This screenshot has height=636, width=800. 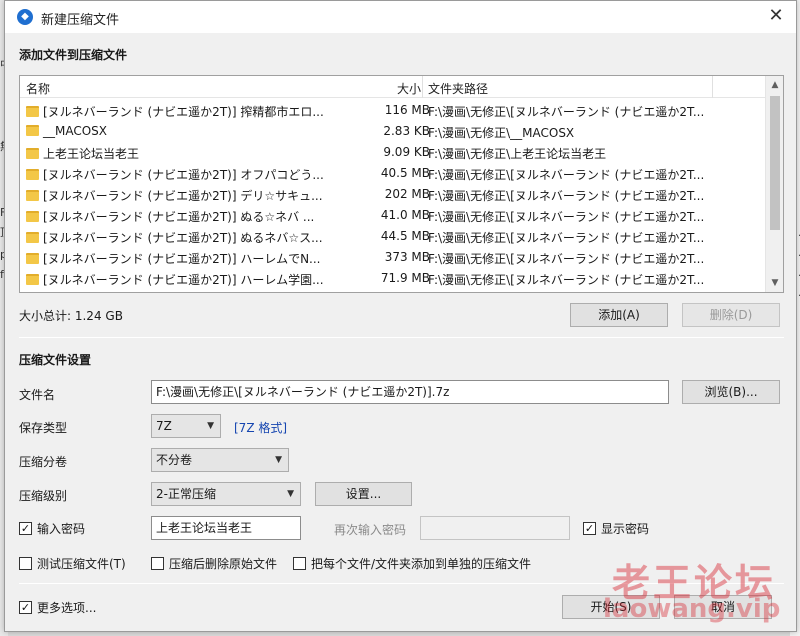 I want to click on file-list-scrollbar: ▲ ▼, so click(x=774, y=184).